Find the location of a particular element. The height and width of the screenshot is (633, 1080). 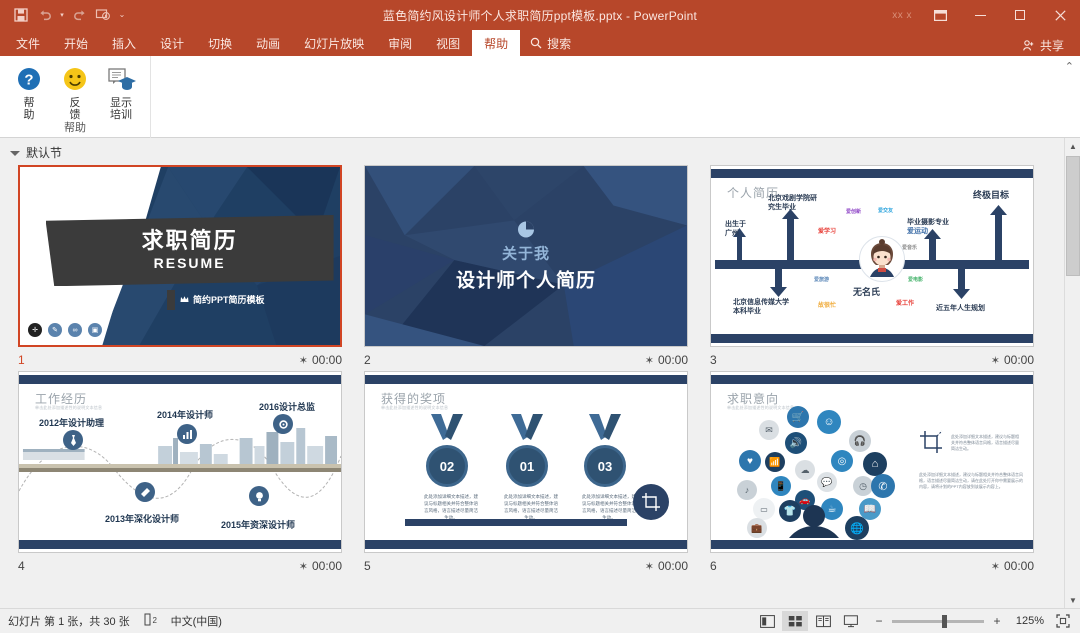

scroll-down-icon: ▼ is located at coordinates (1072, 600).